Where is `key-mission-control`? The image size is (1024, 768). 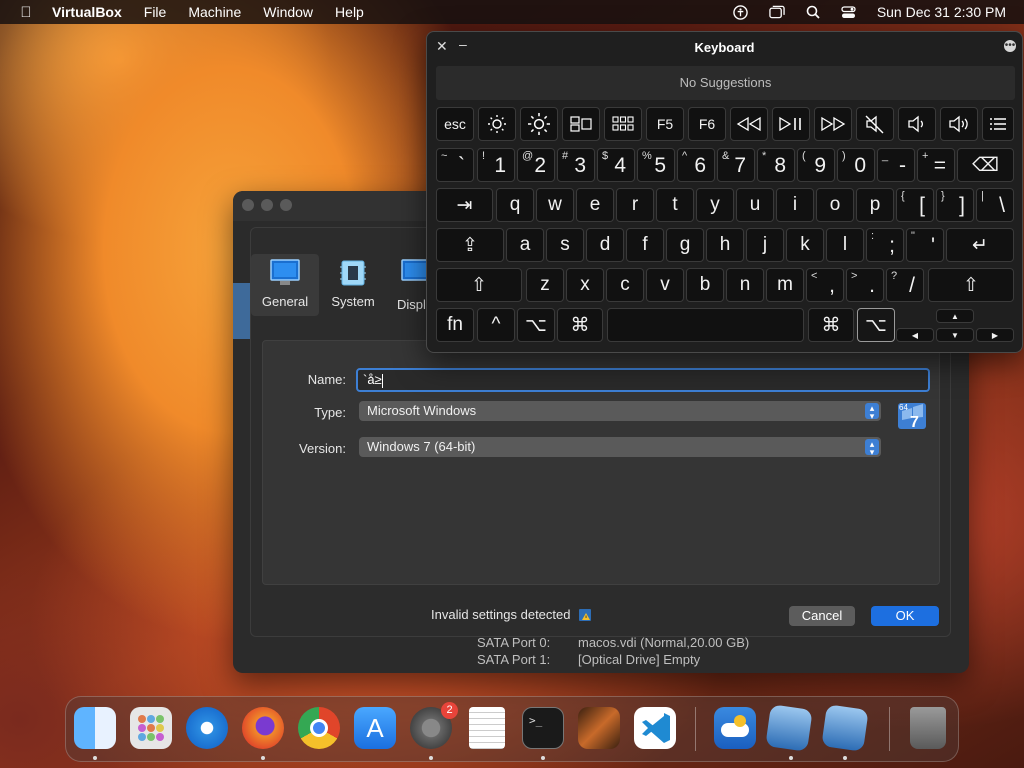 key-mission-control is located at coordinates (581, 124).